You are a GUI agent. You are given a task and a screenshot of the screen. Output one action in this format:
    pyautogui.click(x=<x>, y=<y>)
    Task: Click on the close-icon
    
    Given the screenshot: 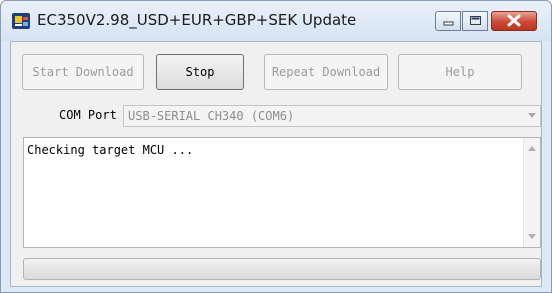 What is the action you would take?
    pyautogui.click(x=514, y=20)
    